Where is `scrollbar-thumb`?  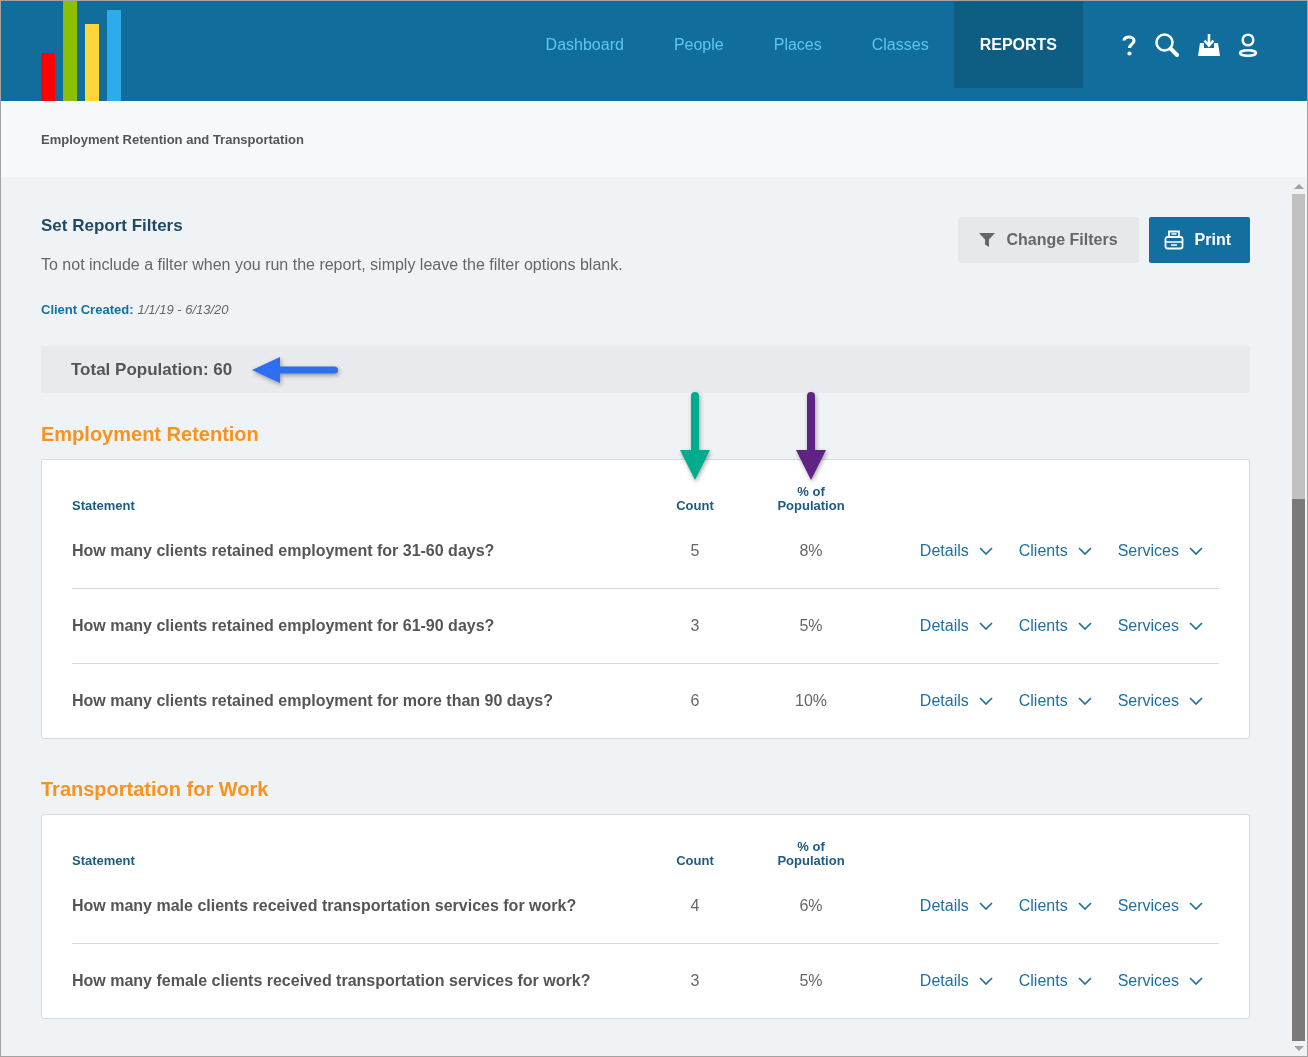
scrollbar-thumb is located at coordinates (1298, 769).